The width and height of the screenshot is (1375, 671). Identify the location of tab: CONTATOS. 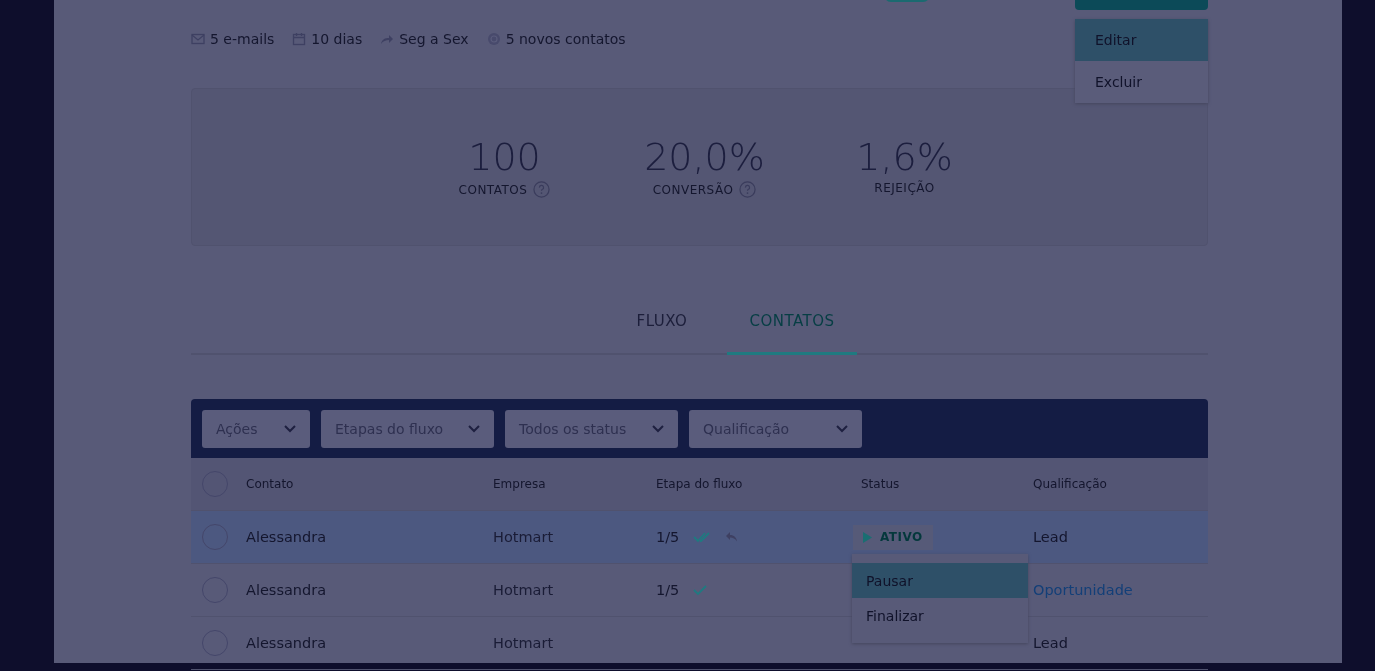
(792, 322).